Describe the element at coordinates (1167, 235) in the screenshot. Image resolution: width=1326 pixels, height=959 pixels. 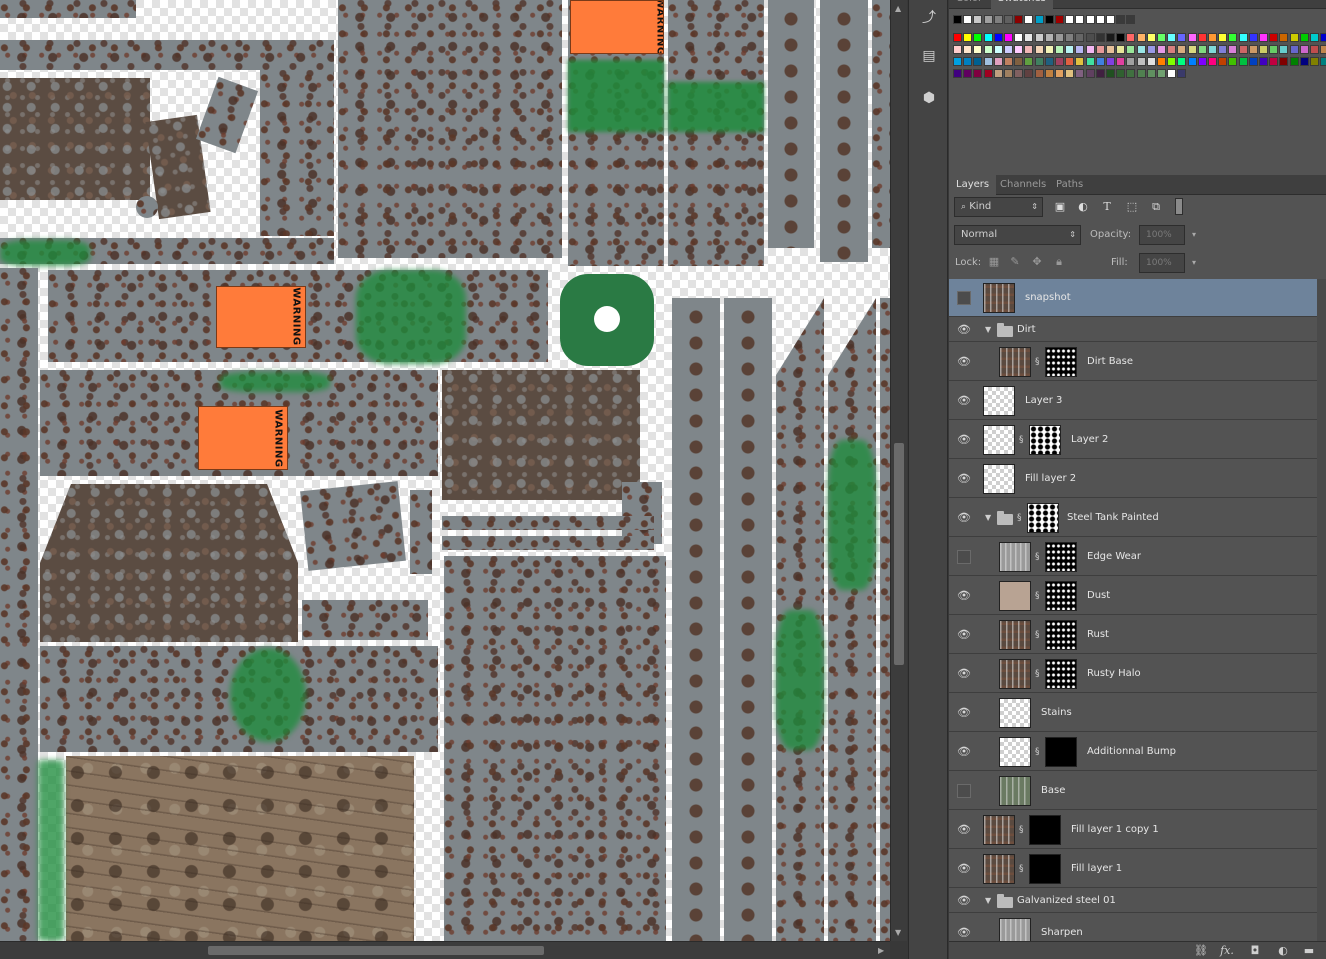
I see `opacity-field: 100% ▾` at that location.